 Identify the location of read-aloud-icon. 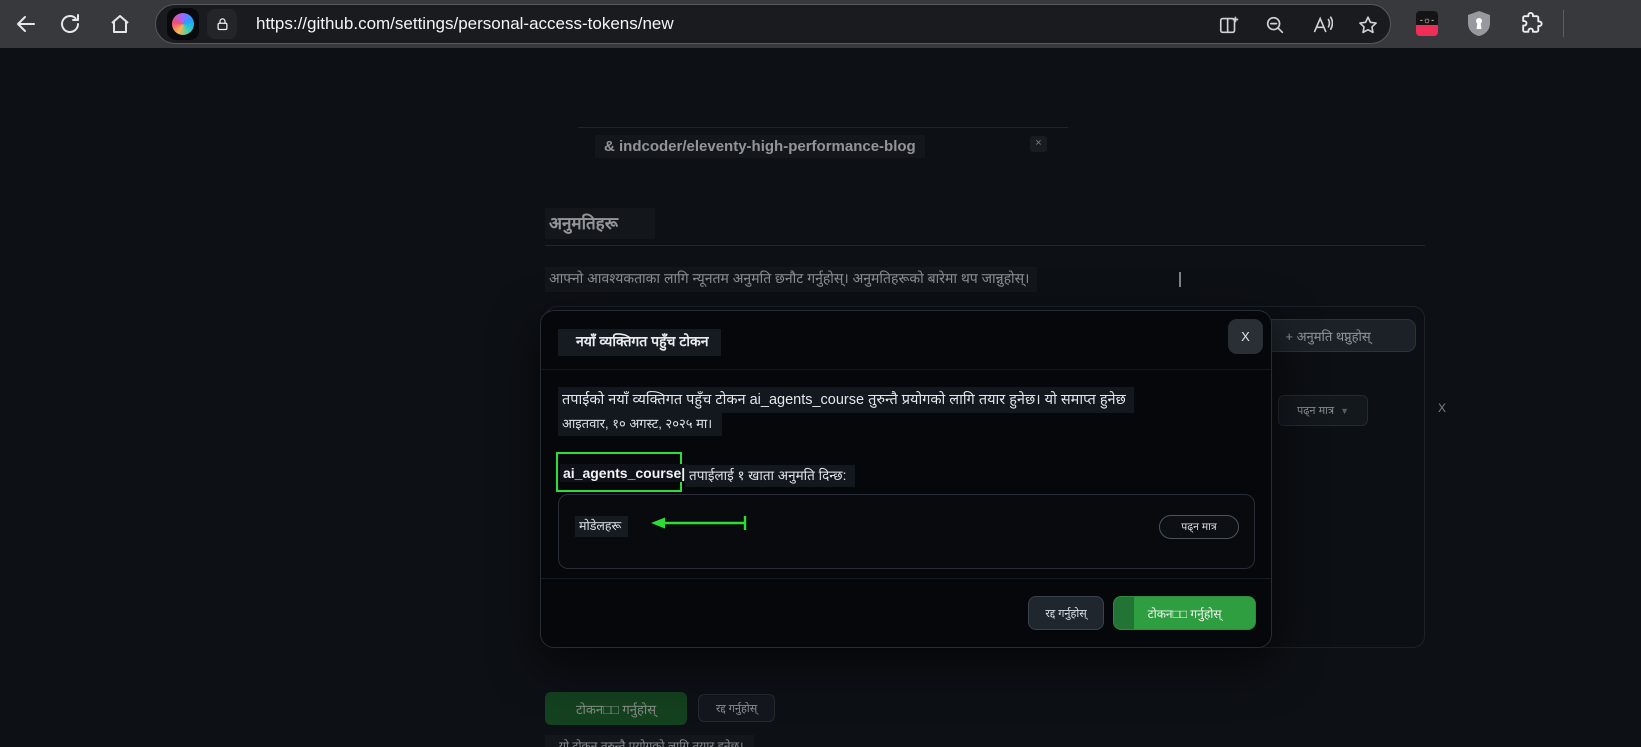
(1322, 25).